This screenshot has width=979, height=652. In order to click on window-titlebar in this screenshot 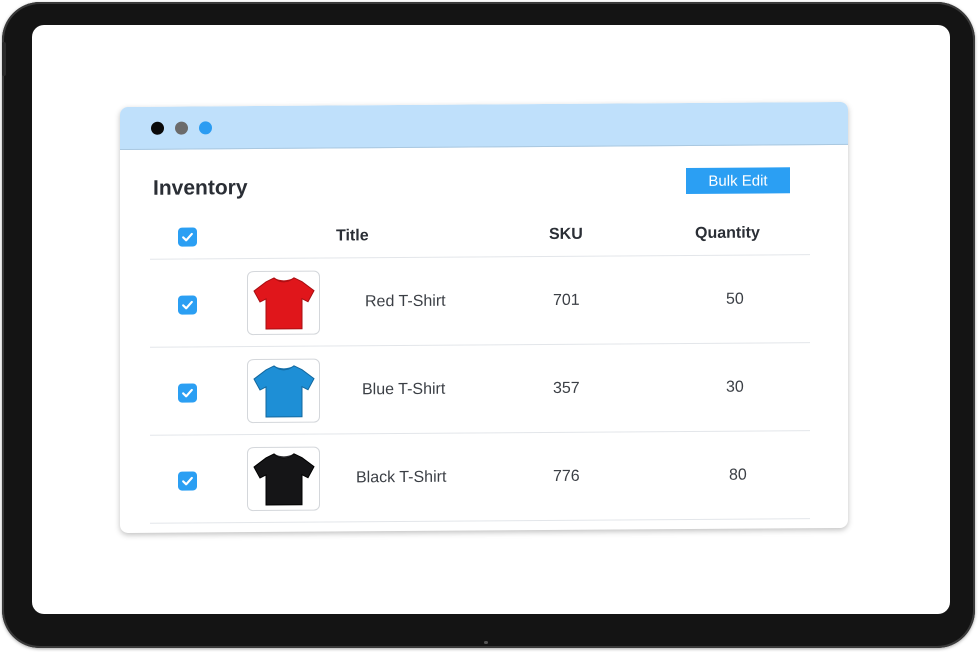, I will do `click(484, 125)`.